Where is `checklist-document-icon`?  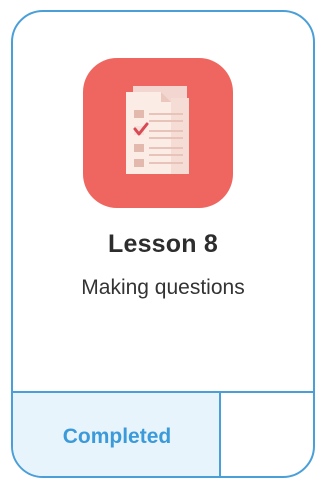
checklist-document-icon is located at coordinates (157, 130).